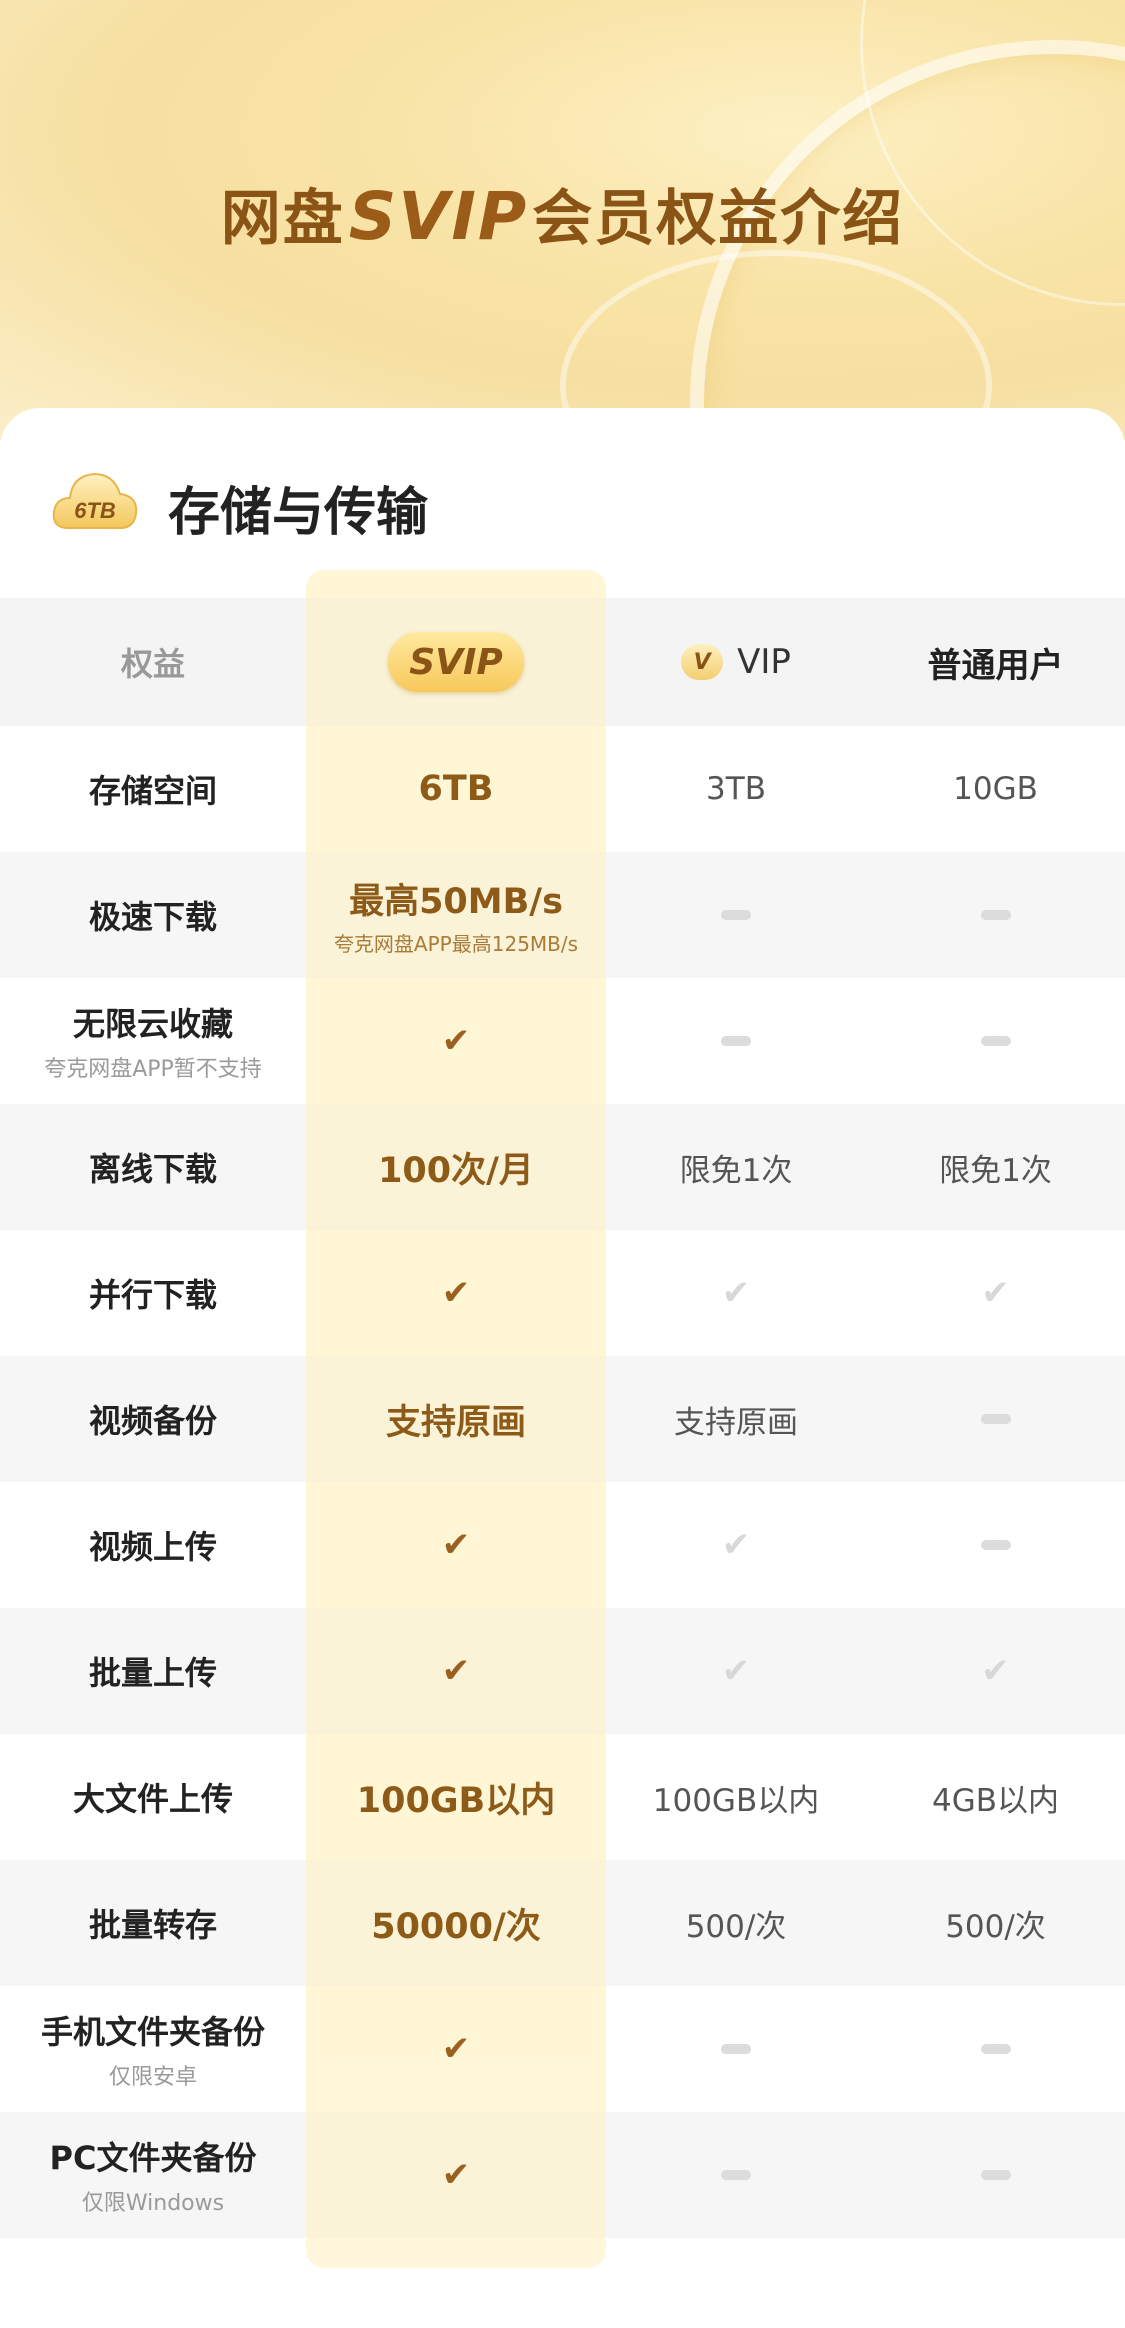 Image resolution: width=1125 pixels, height=2328 pixels. What do you see at coordinates (282, 219) in the screenshot?
I see `title-prefix: 网盘` at bounding box center [282, 219].